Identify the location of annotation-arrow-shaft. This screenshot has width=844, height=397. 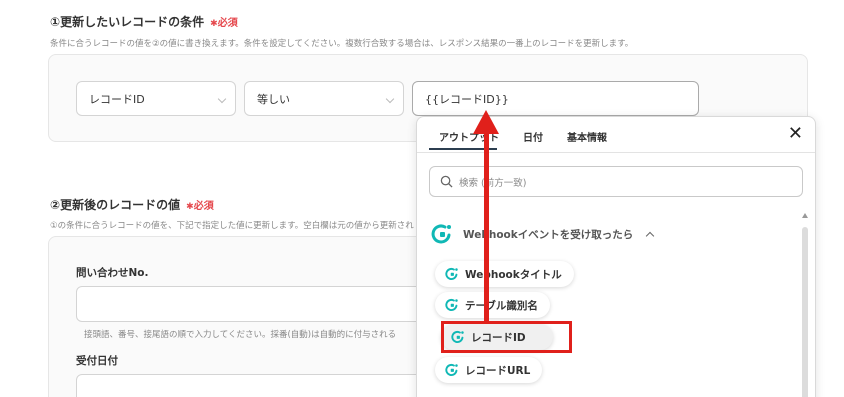
(486, 225).